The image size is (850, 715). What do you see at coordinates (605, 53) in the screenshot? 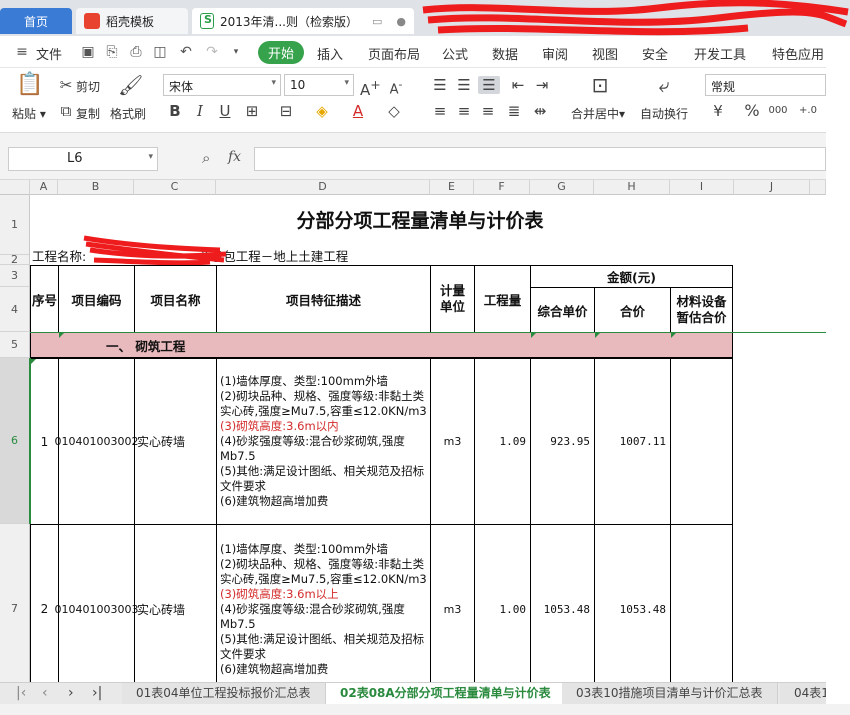
I see `menu-view: 视图` at bounding box center [605, 53].